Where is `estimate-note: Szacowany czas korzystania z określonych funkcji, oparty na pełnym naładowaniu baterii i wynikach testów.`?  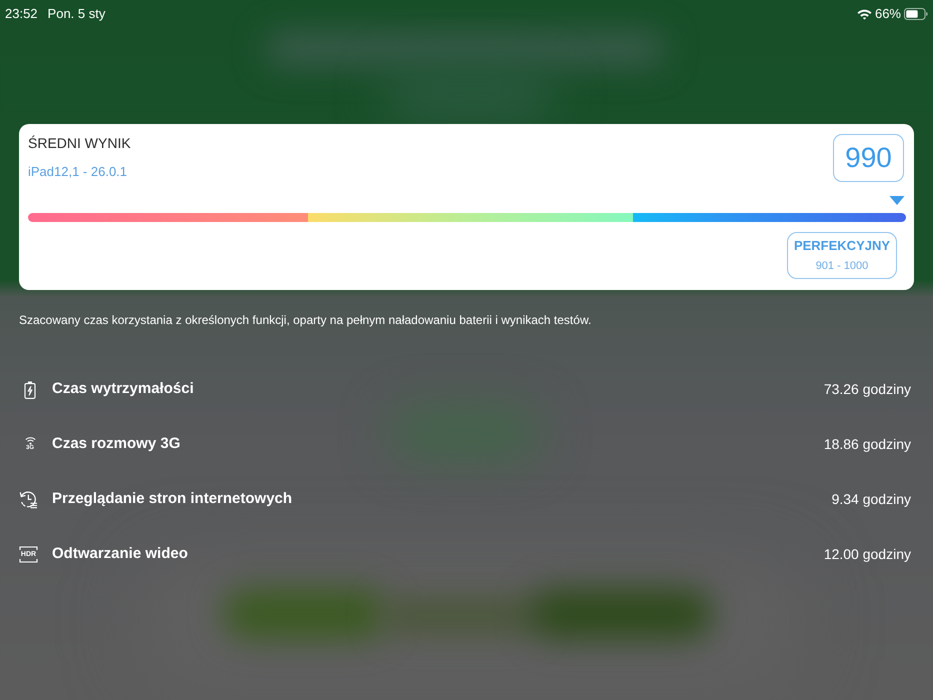 estimate-note: Szacowany czas korzystania z określonych funkcji, oparty na pełnym naładowaniu baterii i wynikach testów. is located at coordinates (305, 320).